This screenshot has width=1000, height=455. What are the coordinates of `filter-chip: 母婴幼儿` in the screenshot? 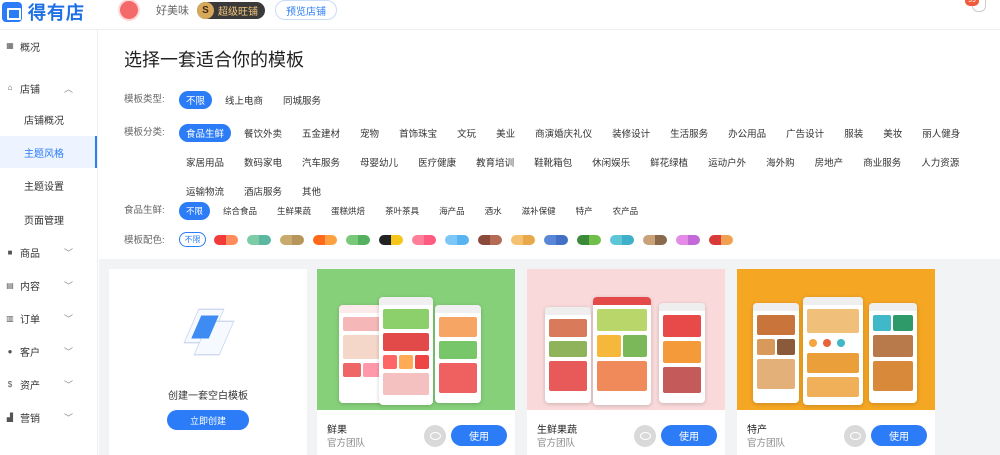 It's located at (379, 162).